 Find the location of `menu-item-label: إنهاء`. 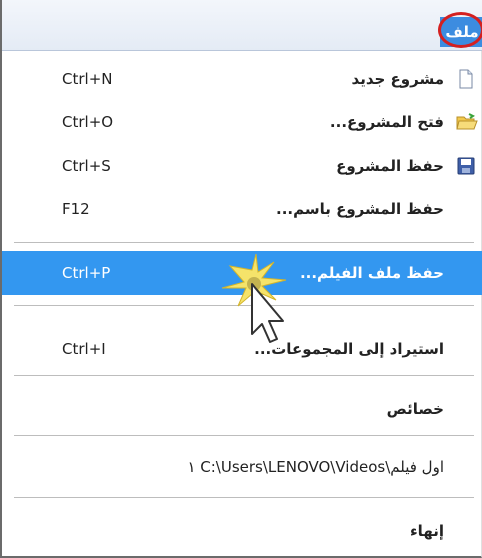

menu-item-label: إنهاء is located at coordinates (427, 531).